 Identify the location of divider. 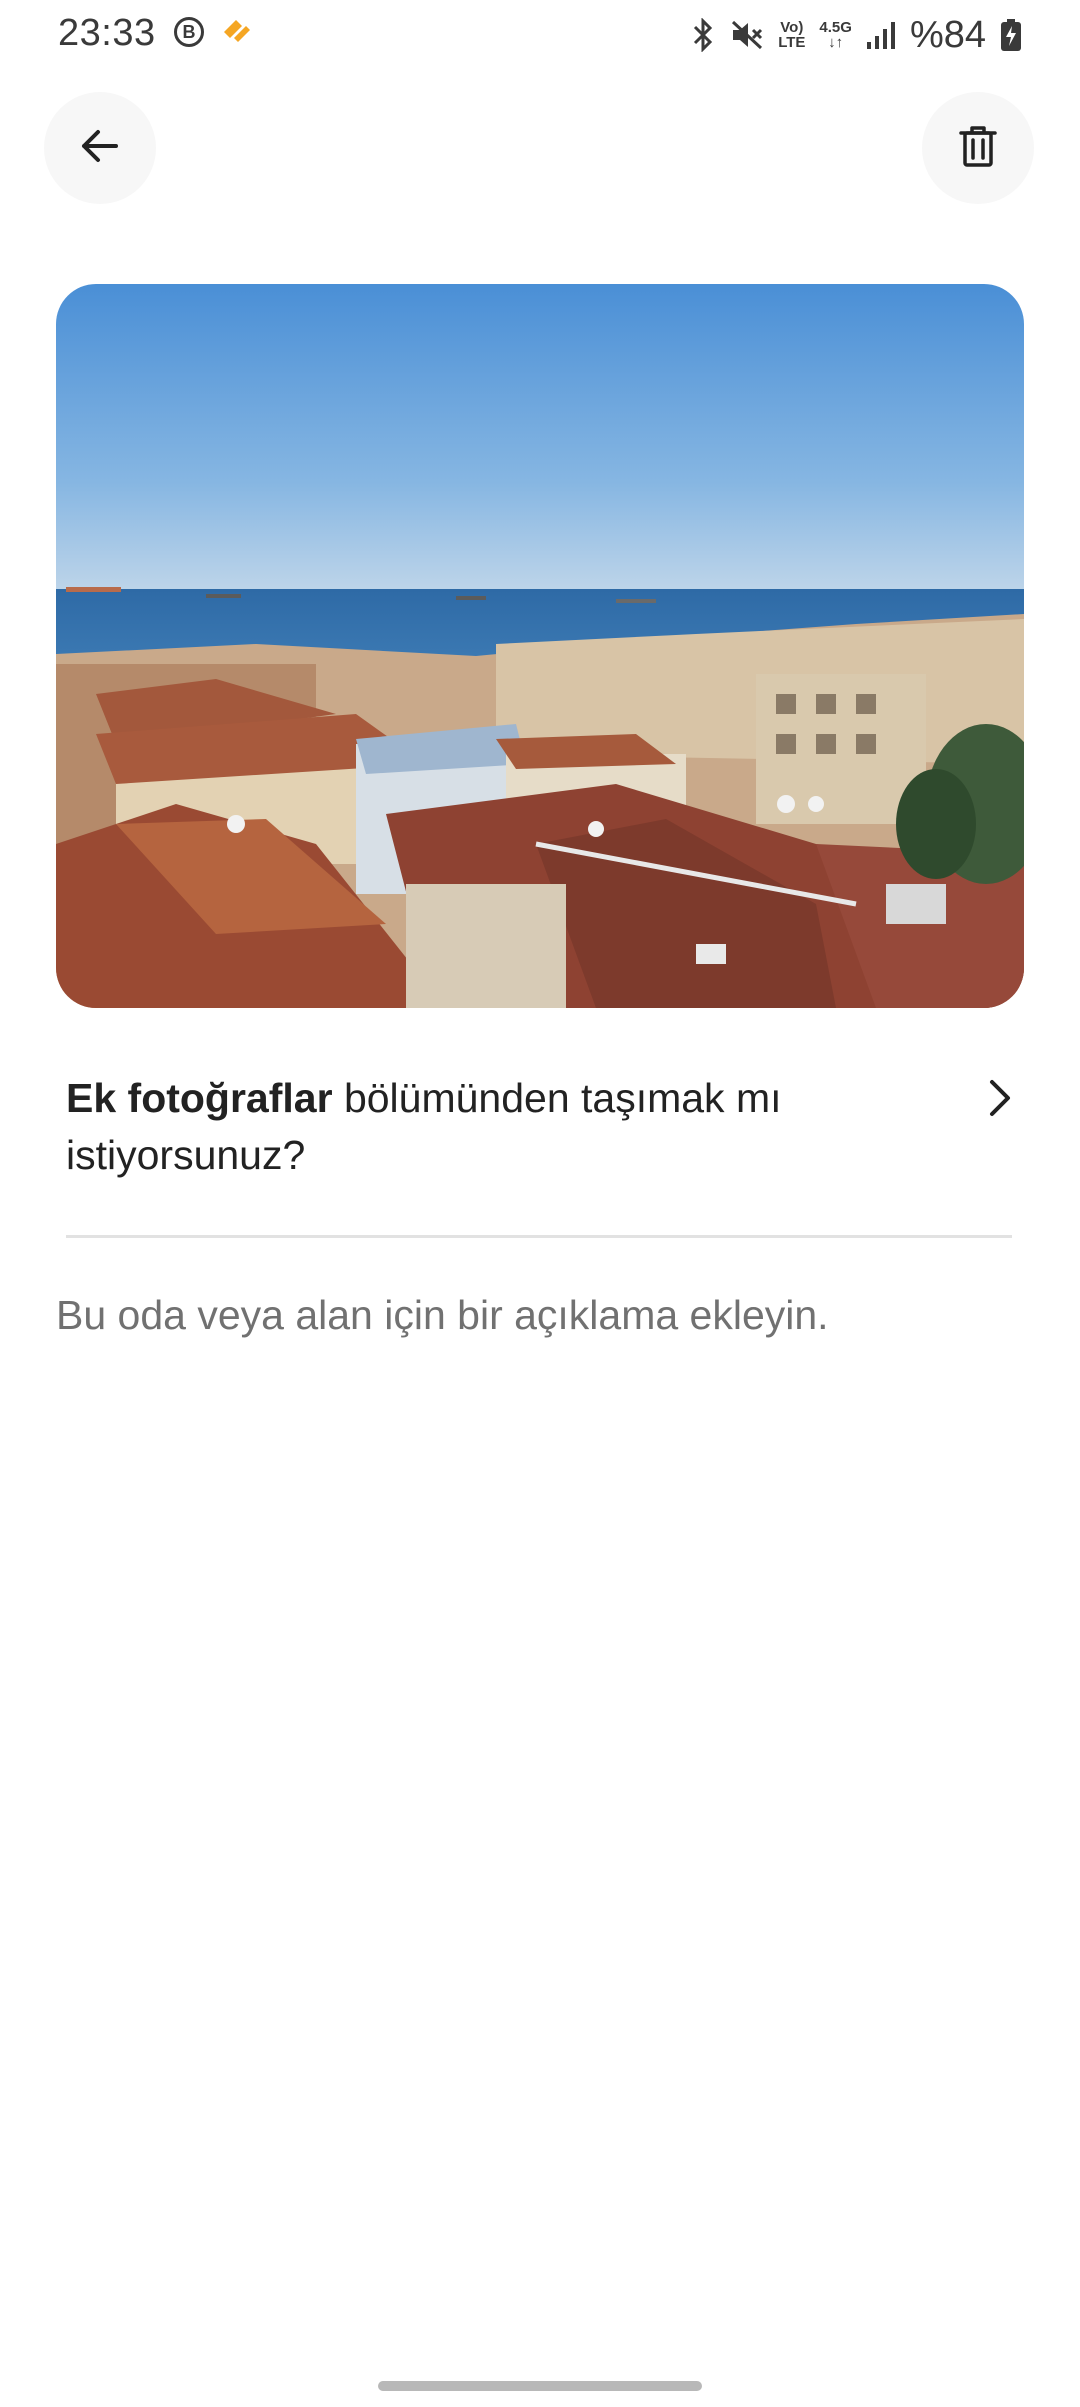
(539, 1236).